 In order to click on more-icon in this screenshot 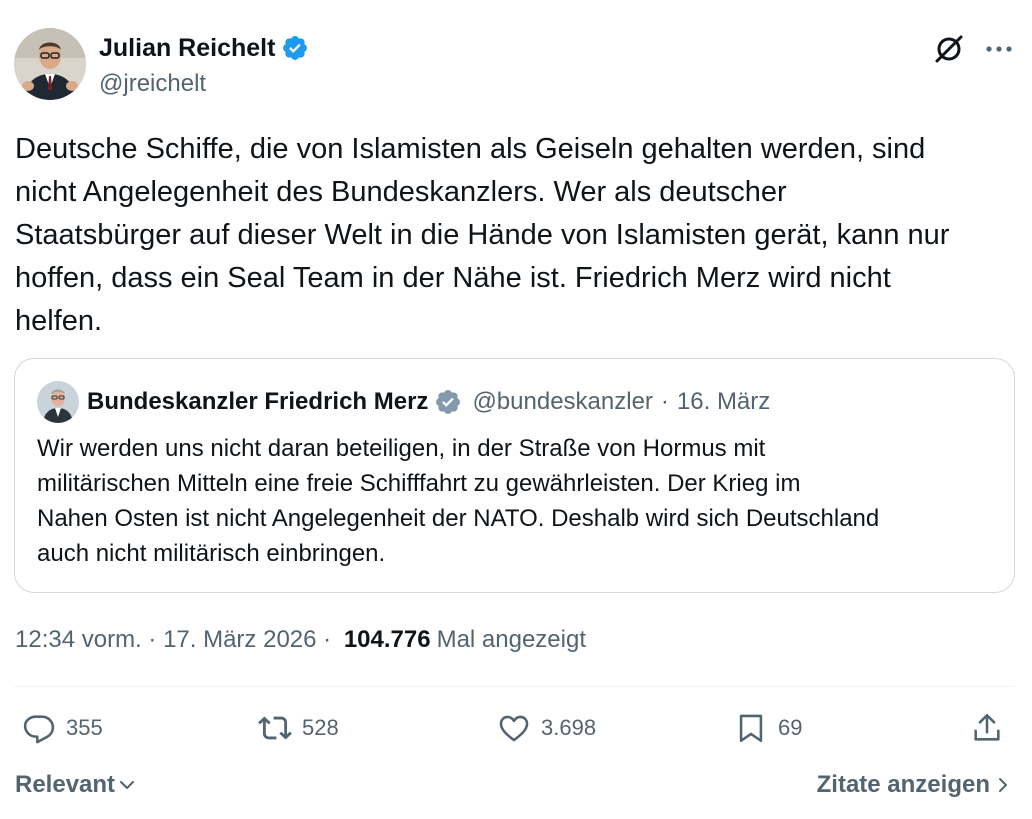, I will do `click(999, 49)`.